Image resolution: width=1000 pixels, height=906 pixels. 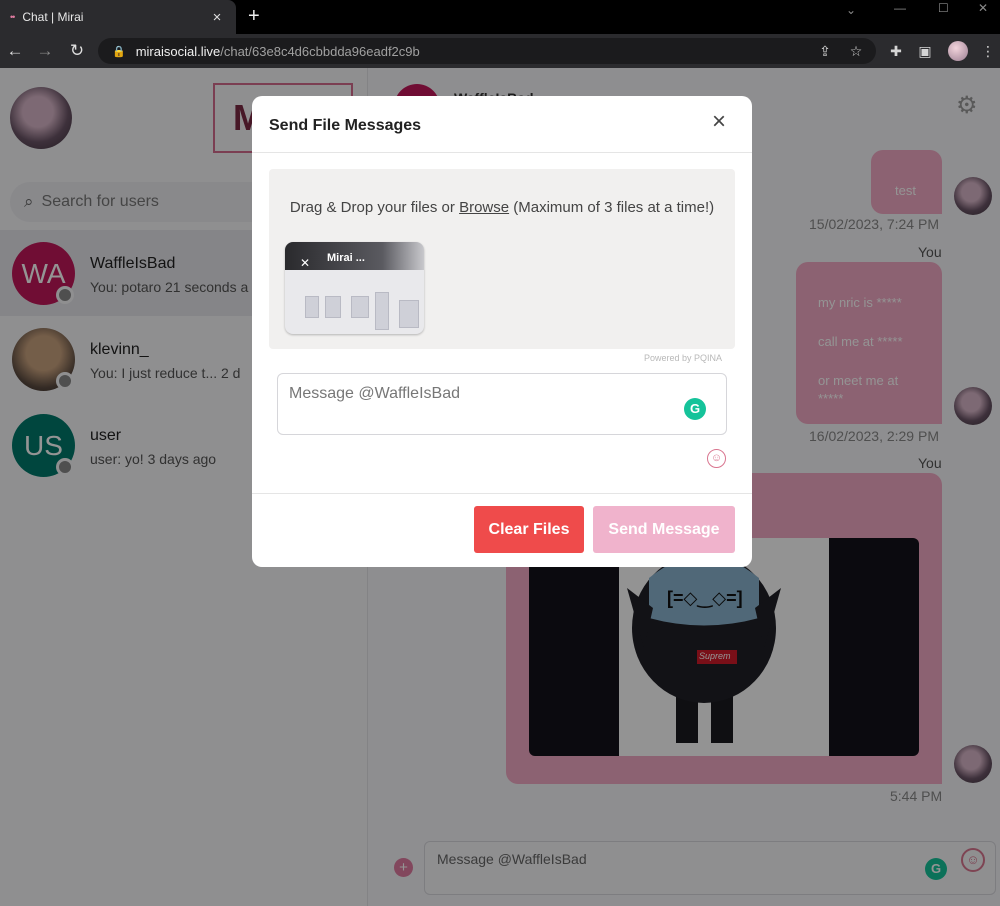 What do you see at coordinates (53, 17) in the screenshot?
I see `tab-title: Chat | Mirai` at bounding box center [53, 17].